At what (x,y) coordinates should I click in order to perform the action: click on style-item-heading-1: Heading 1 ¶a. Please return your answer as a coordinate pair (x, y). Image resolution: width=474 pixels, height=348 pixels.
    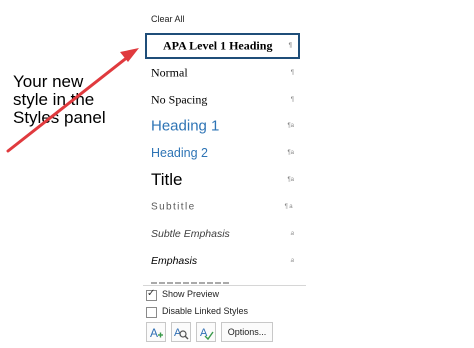
    Looking at the image, I should click on (222, 126).